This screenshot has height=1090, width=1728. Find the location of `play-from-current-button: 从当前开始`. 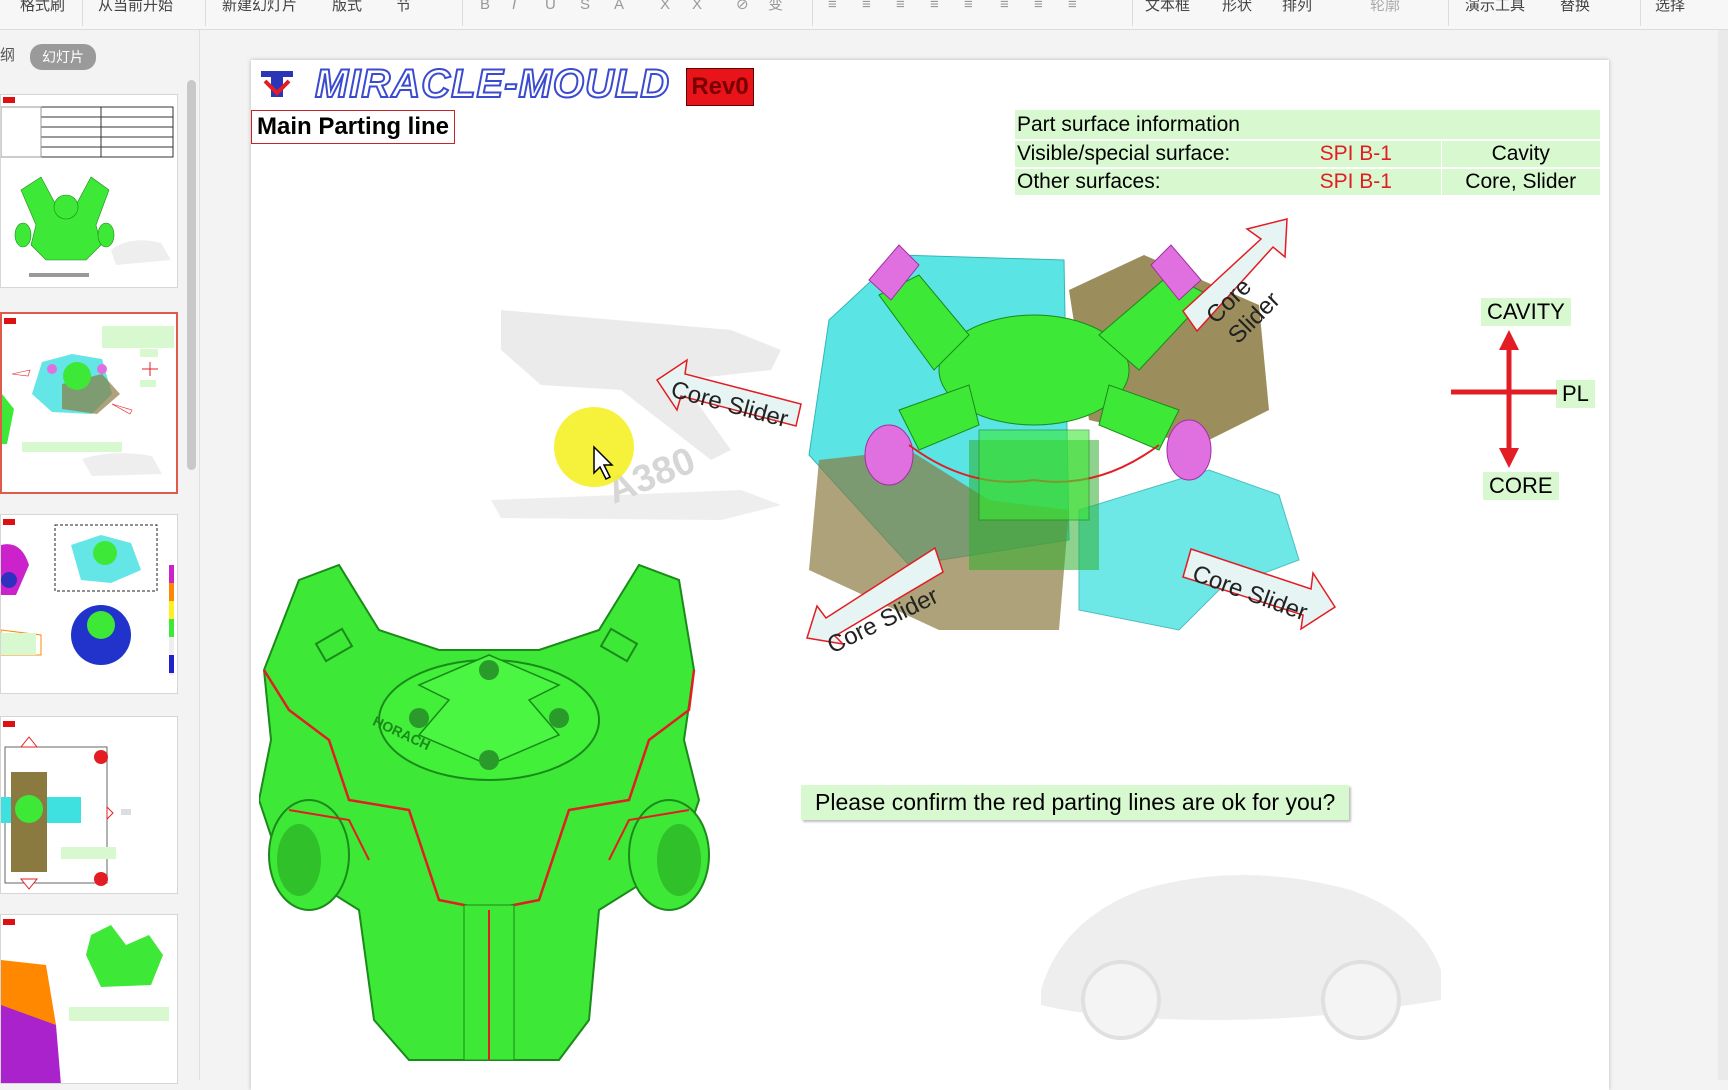

play-from-current-button: 从当前开始 is located at coordinates (135, 8).